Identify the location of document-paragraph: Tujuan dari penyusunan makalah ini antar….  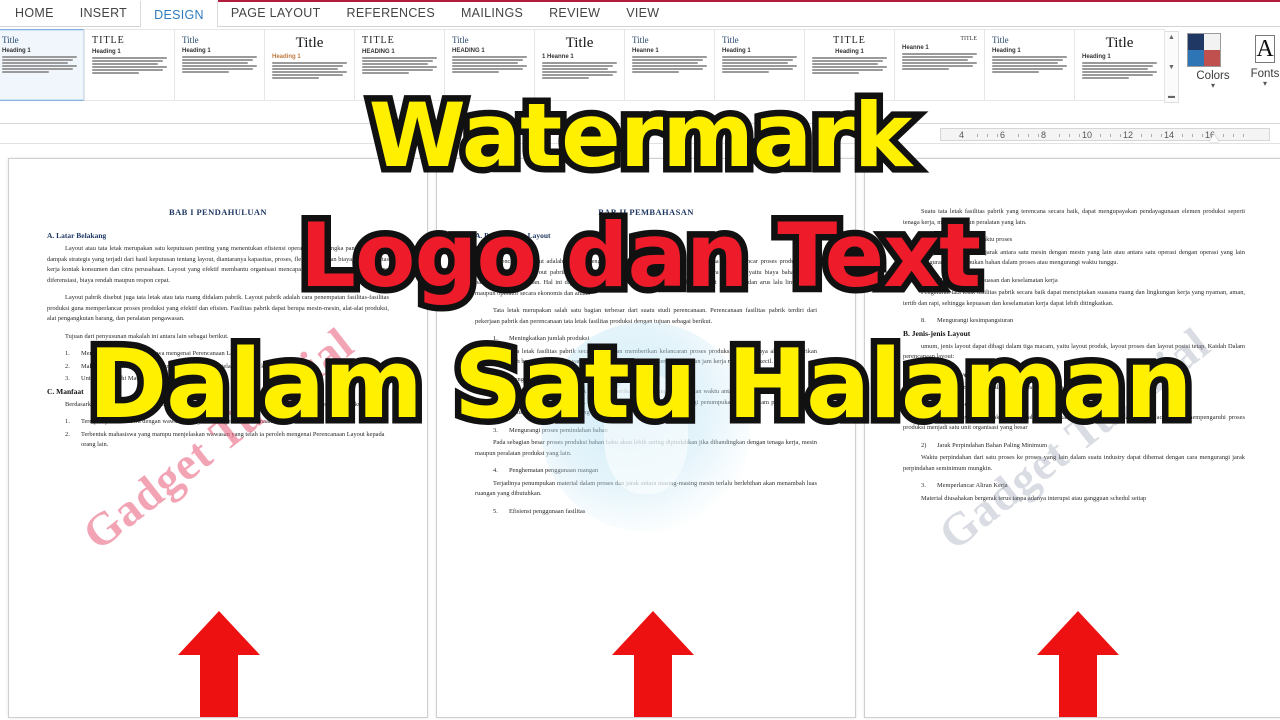
(147, 336).